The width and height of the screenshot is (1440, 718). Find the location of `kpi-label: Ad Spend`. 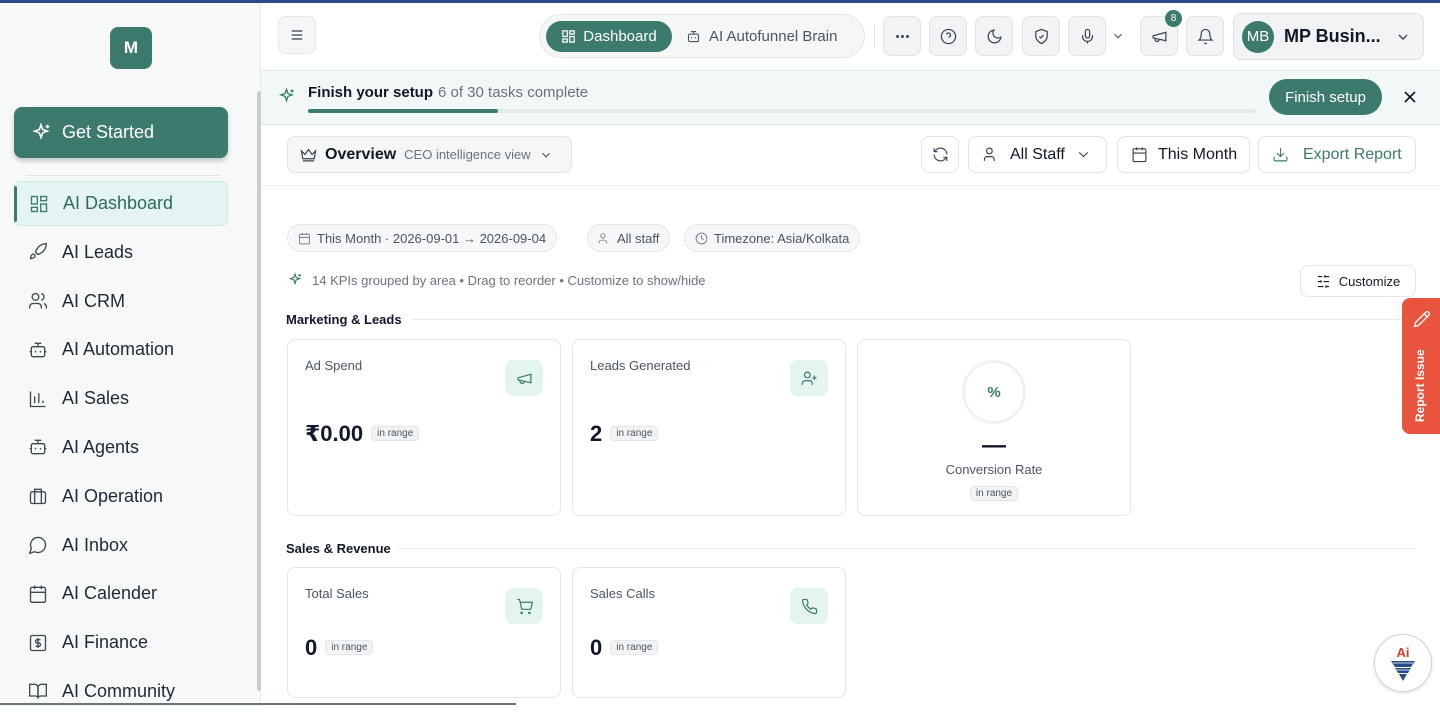

kpi-label: Ad Spend is located at coordinates (334, 365).